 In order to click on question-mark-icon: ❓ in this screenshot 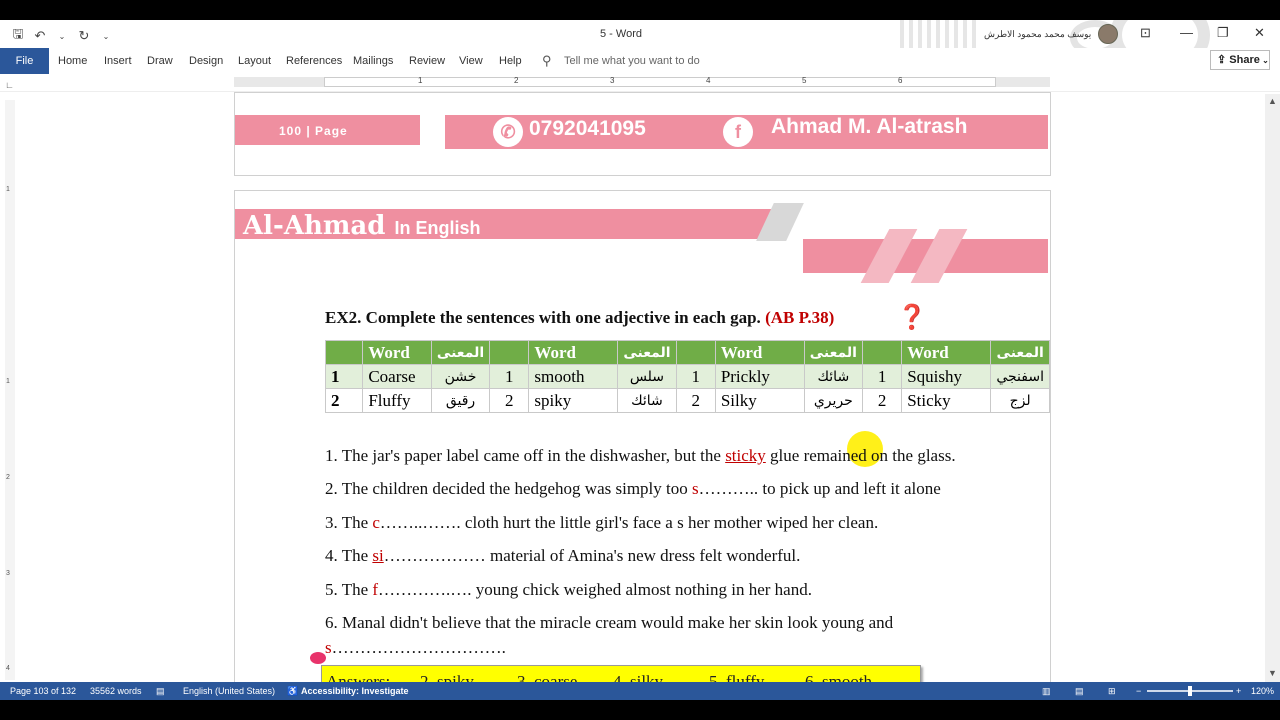, I will do `click(912, 317)`.